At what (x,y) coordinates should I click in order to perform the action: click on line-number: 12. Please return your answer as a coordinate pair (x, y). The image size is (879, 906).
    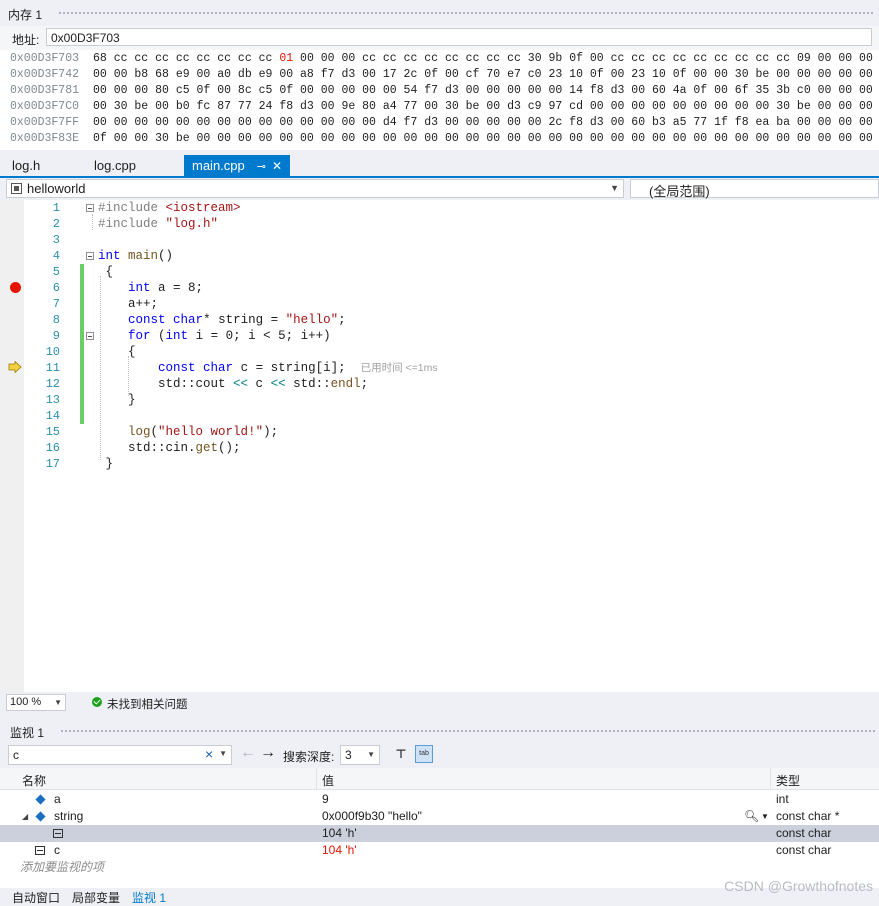
    Looking at the image, I should click on (52, 384).